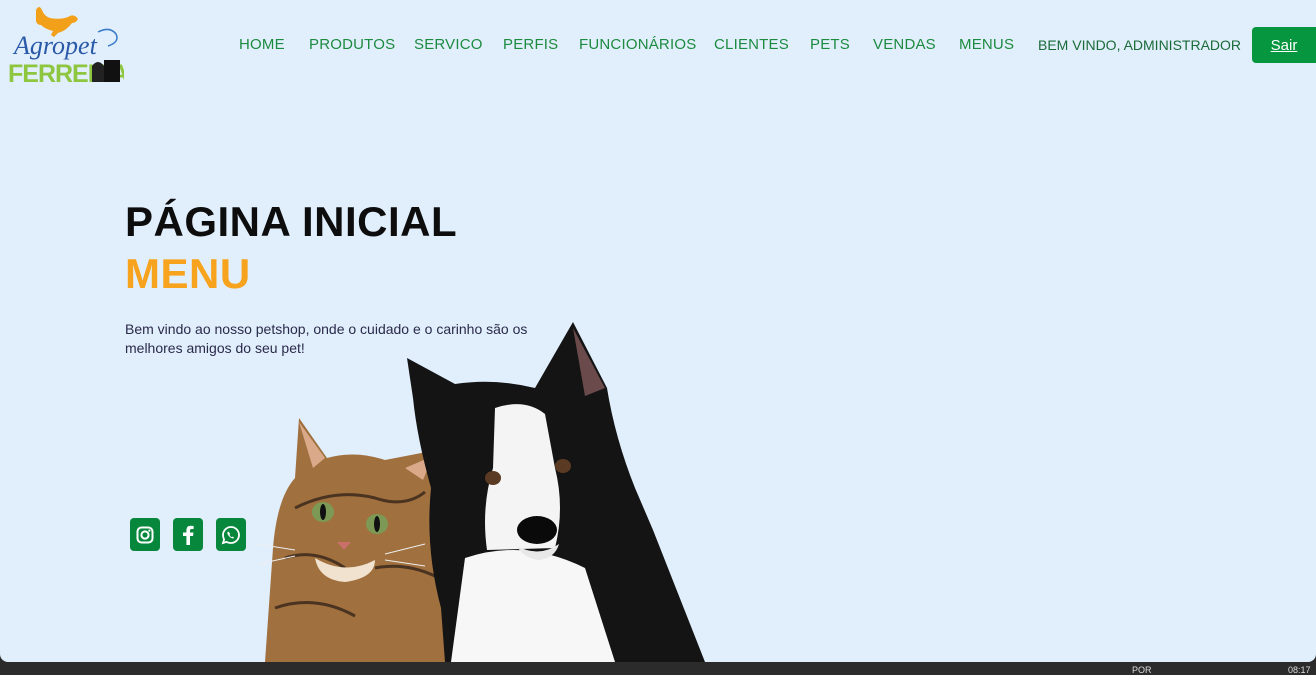 Image resolution: width=1316 pixels, height=675 pixels. I want to click on page-subtitle: MENU, so click(188, 273).